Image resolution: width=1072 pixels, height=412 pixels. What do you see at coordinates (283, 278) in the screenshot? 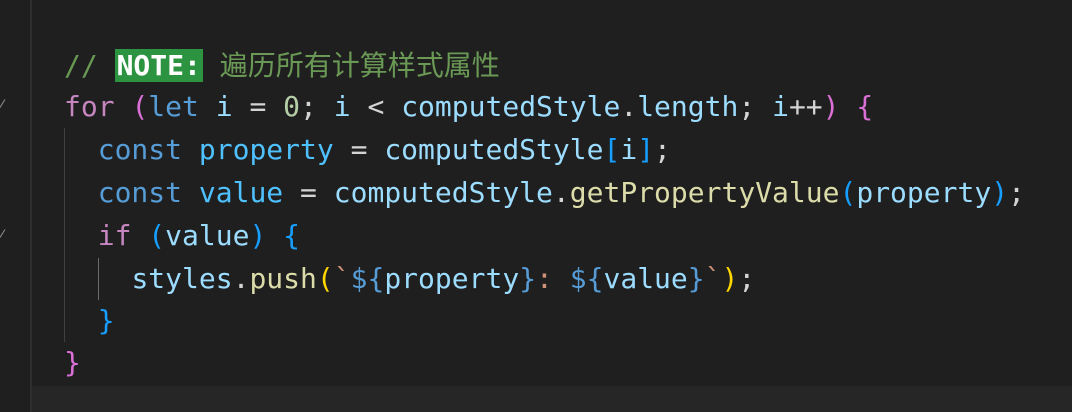
I see `code-token: push` at bounding box center [283, 278].